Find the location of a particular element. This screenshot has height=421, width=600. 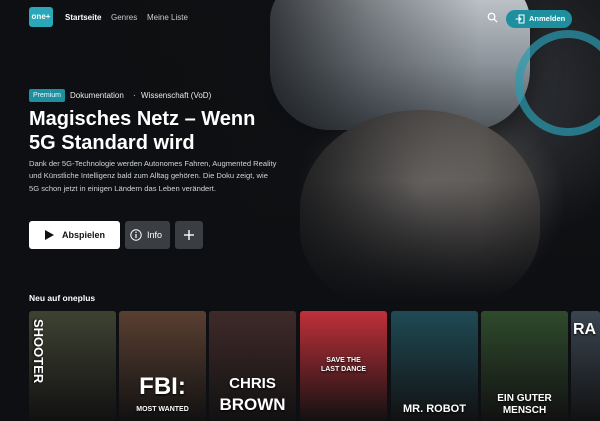

oneplus-logo: one+ is located at coordinates (41, 17).